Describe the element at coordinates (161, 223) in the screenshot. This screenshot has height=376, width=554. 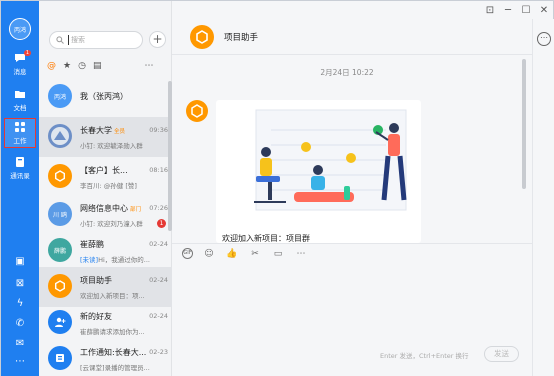
I see `unread-badge: 1` at that location.